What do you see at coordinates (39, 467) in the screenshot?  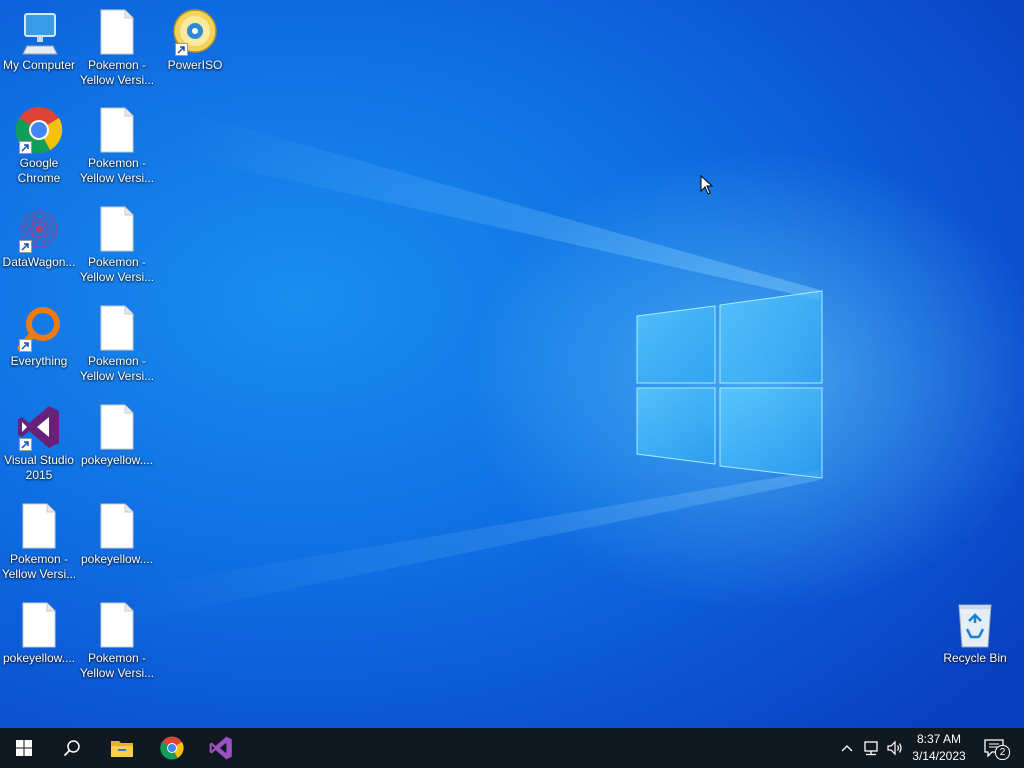 I see `desktop-icon-label: Visual Studio 2015` at bounding box center [39, 467].